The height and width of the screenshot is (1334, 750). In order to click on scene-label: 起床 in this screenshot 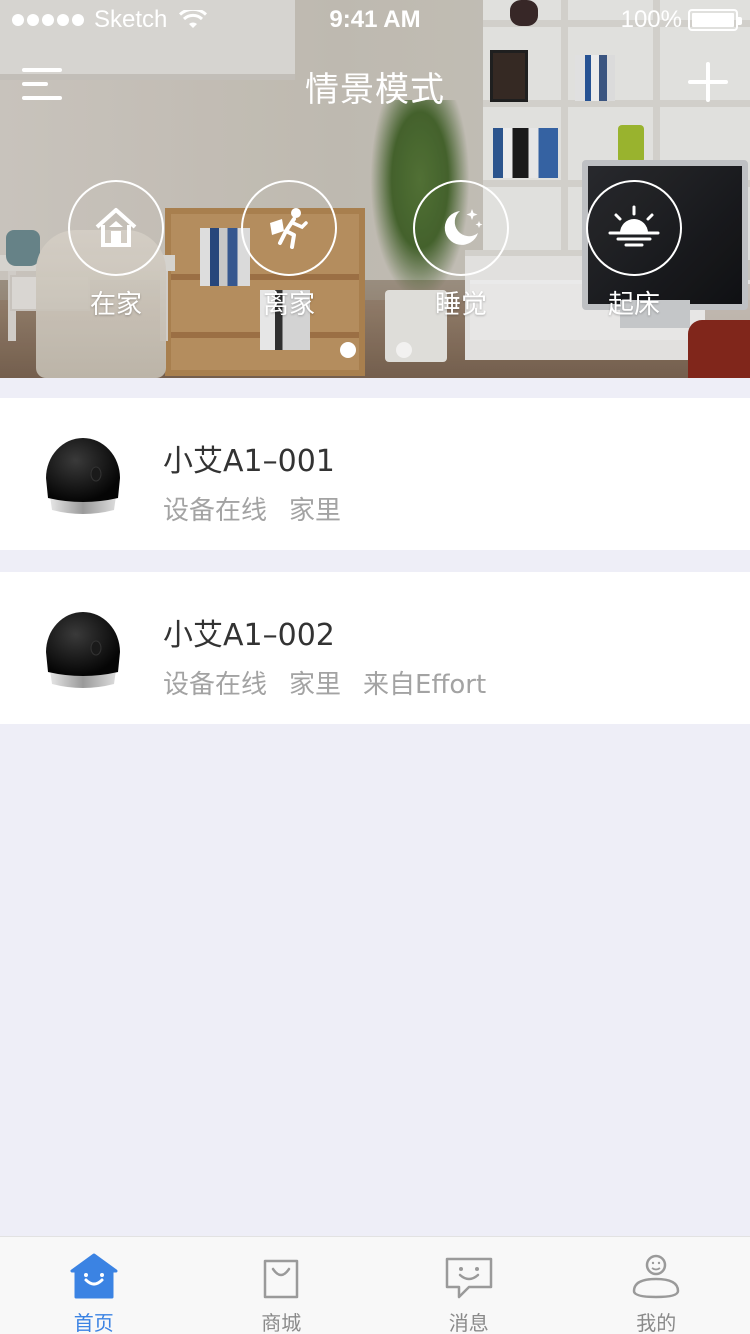, I will do `click(633, 305)`.